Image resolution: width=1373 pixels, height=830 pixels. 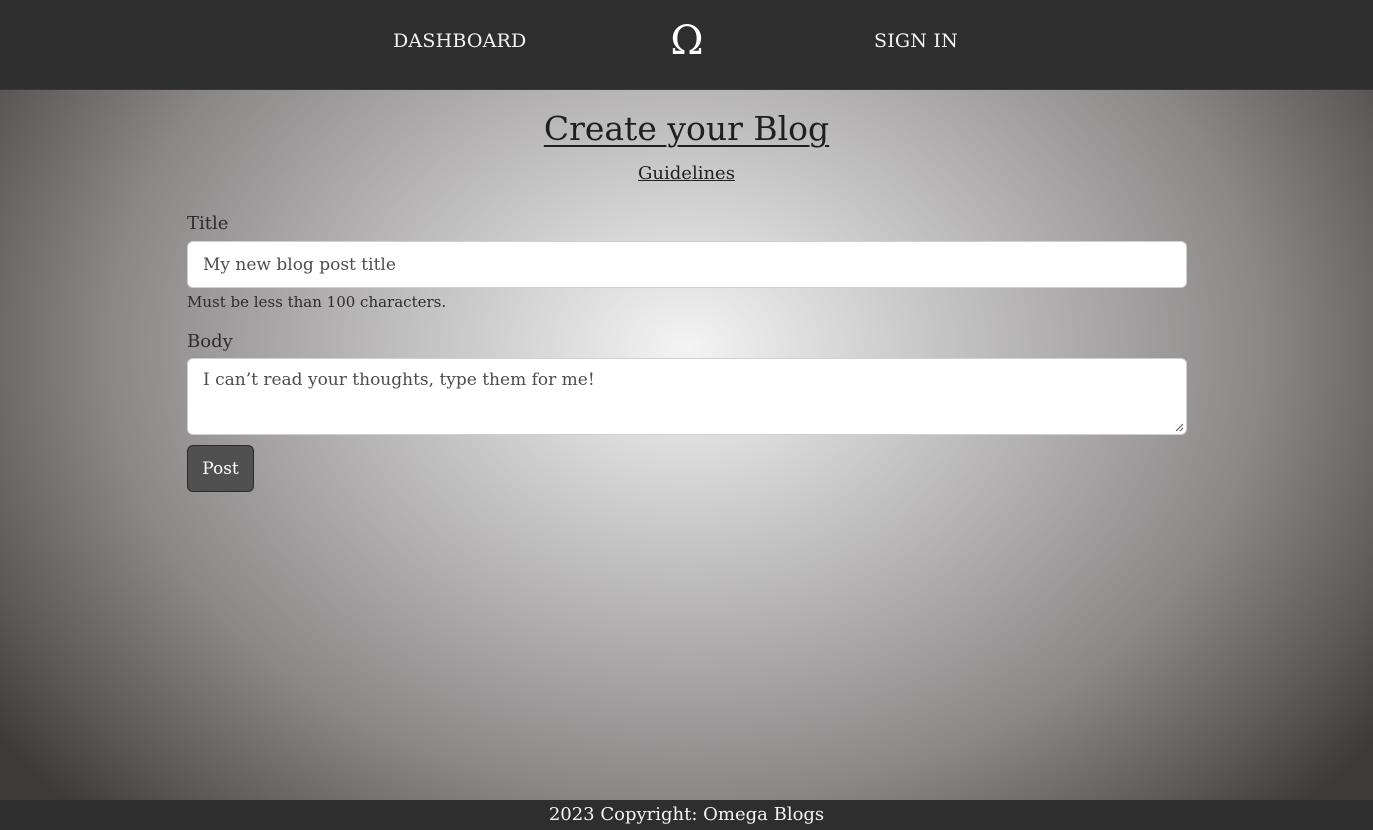 I want to click on resize-handle-icon, so click(x=1179, y=427).